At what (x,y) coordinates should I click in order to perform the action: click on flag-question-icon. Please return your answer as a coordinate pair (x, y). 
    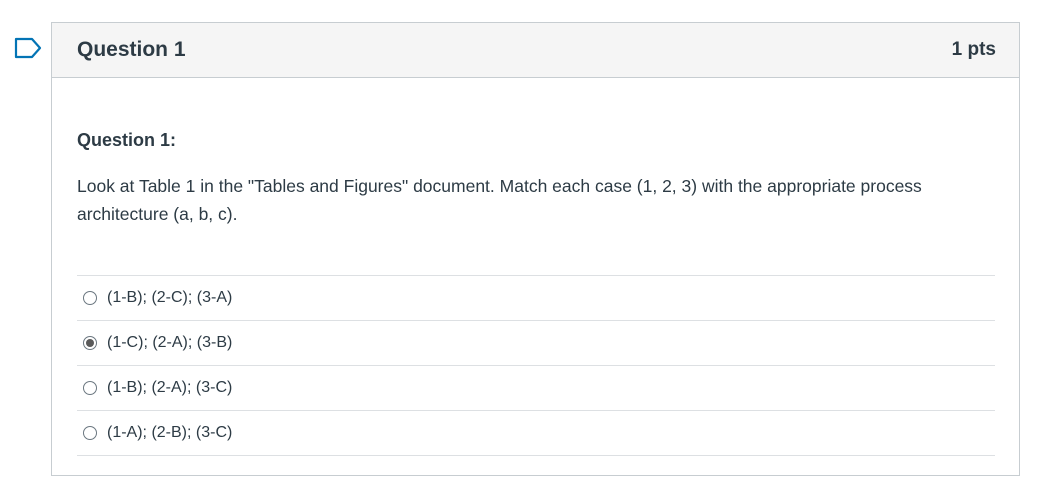
    Looking at the image, I should click on (28, 48).